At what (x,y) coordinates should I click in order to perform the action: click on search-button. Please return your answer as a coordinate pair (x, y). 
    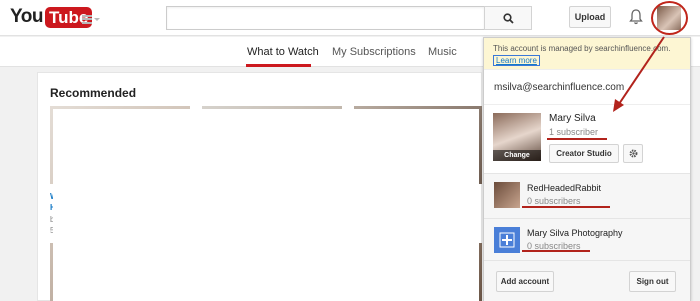
    Looking at the image, I should click on (508, 18).